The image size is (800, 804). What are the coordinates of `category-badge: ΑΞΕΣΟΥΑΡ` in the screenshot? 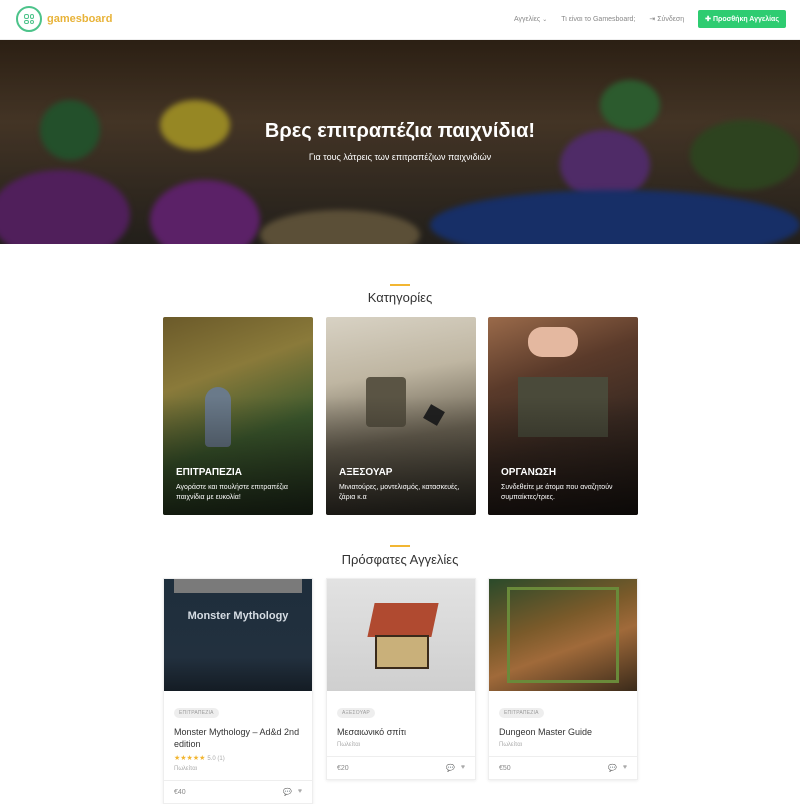 It's located at (356, 713).